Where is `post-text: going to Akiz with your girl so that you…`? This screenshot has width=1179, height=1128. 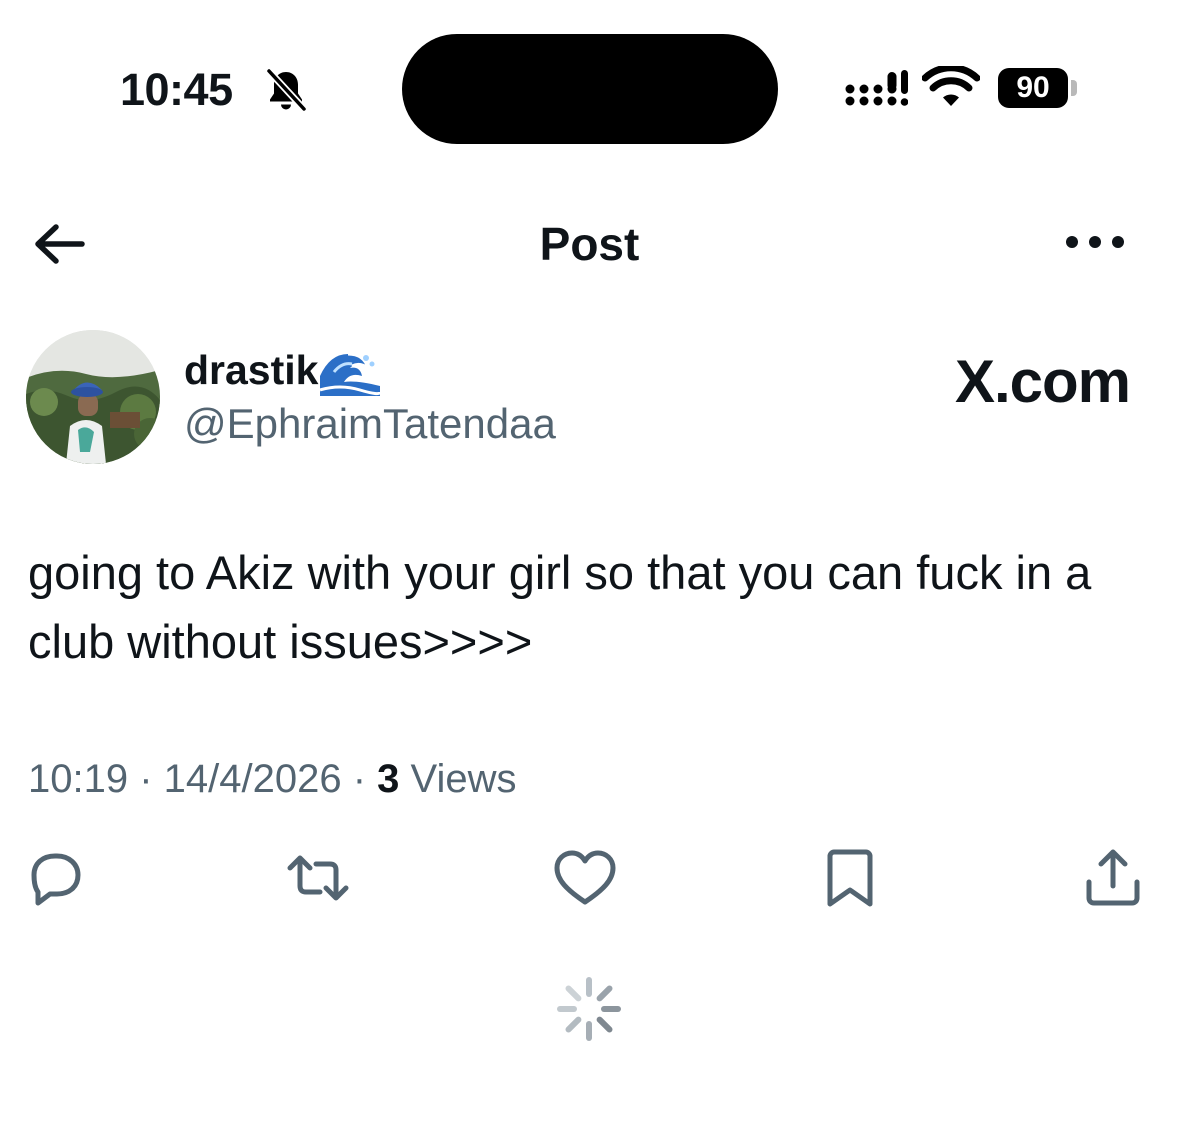 post-text: going to Akiz with your girl so that you… is located at coordinates (560, 607).